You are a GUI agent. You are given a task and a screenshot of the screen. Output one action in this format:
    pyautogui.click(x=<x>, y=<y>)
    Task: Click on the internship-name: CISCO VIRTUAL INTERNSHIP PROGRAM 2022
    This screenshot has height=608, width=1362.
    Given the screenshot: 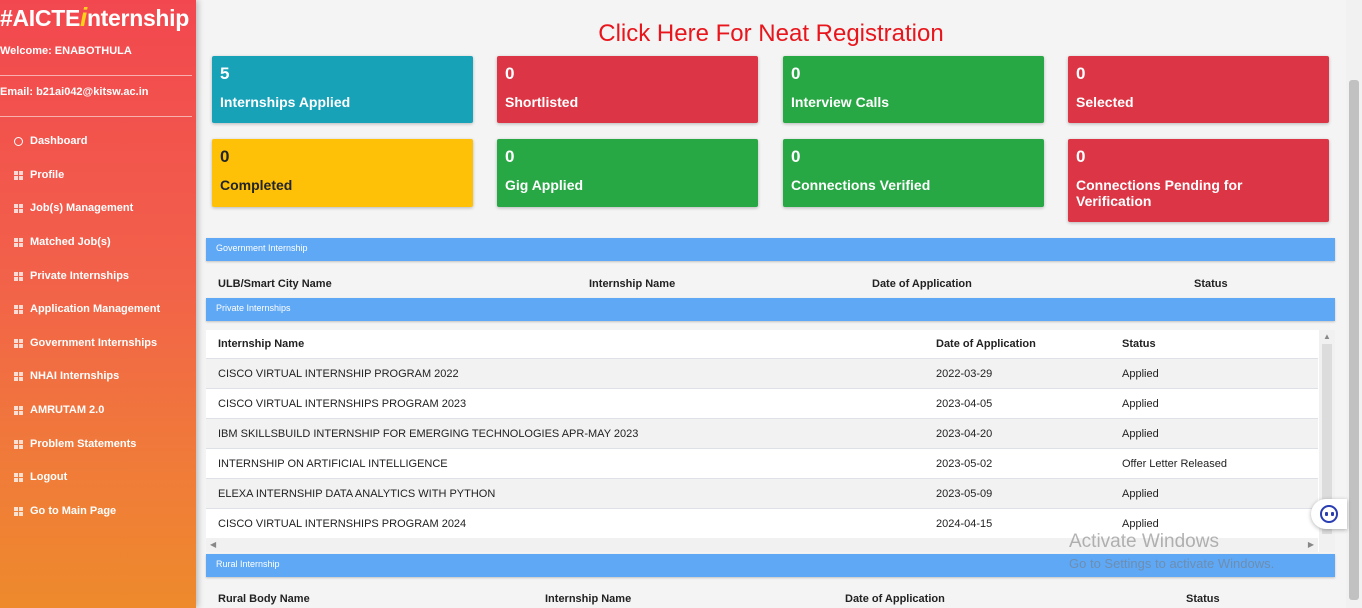 What is the action you would take?
    pyautogui.click(x=338, y=374)
    